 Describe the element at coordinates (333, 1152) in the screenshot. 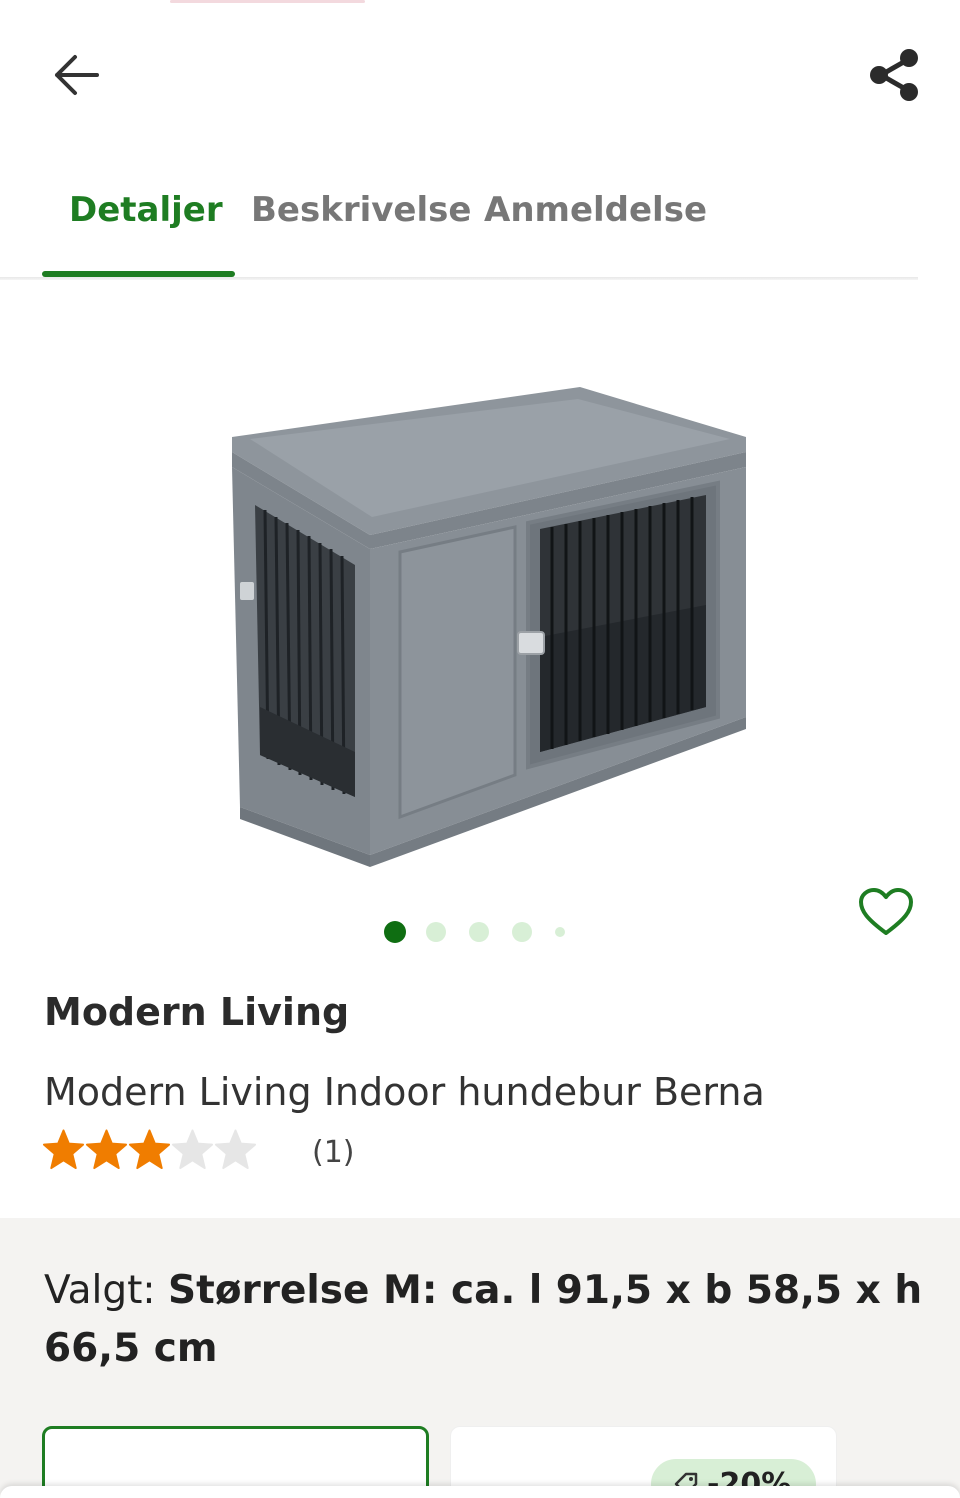

I see `review-count: (1)` at that location.